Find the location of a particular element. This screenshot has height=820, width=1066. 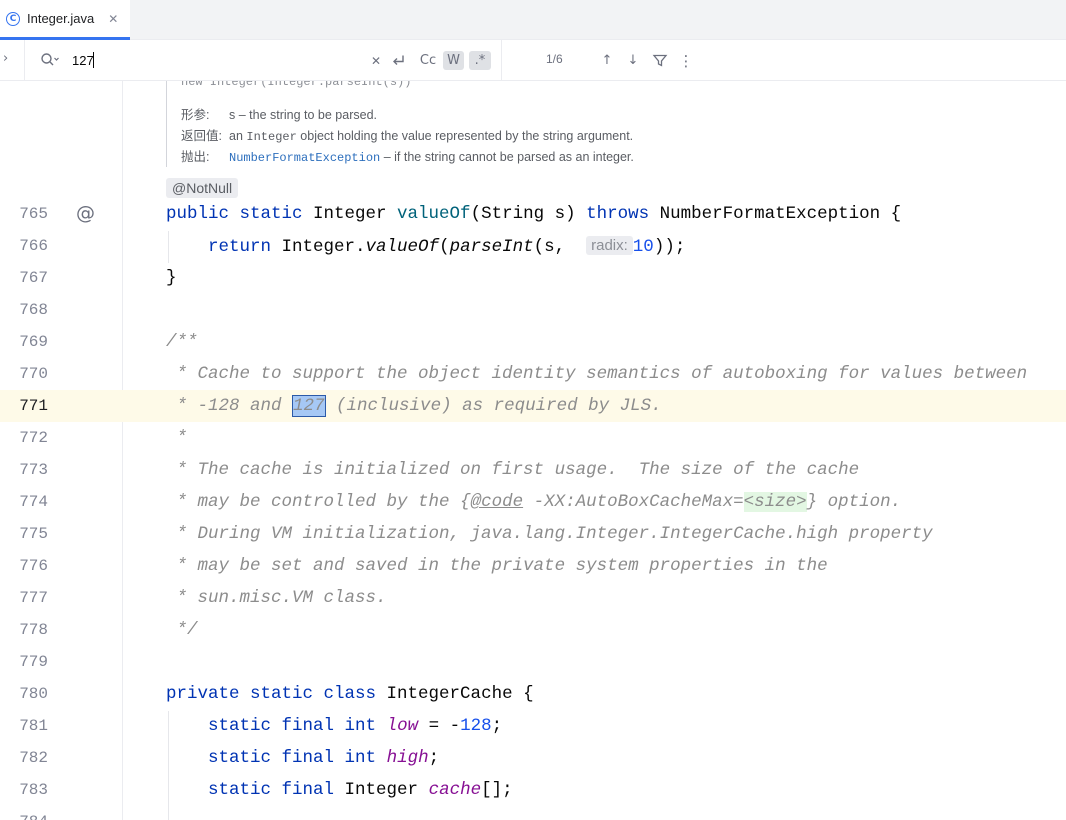

keyword: static final is located at coordinates (271, 790).